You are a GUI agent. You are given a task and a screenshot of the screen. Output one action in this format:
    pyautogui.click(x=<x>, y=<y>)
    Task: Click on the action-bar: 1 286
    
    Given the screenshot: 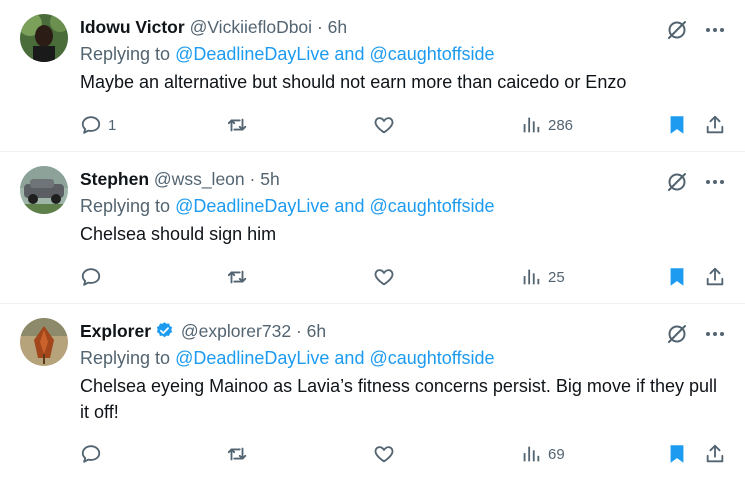 What is the action you would take?
    pyautogui.click(x=404, y=125)
    